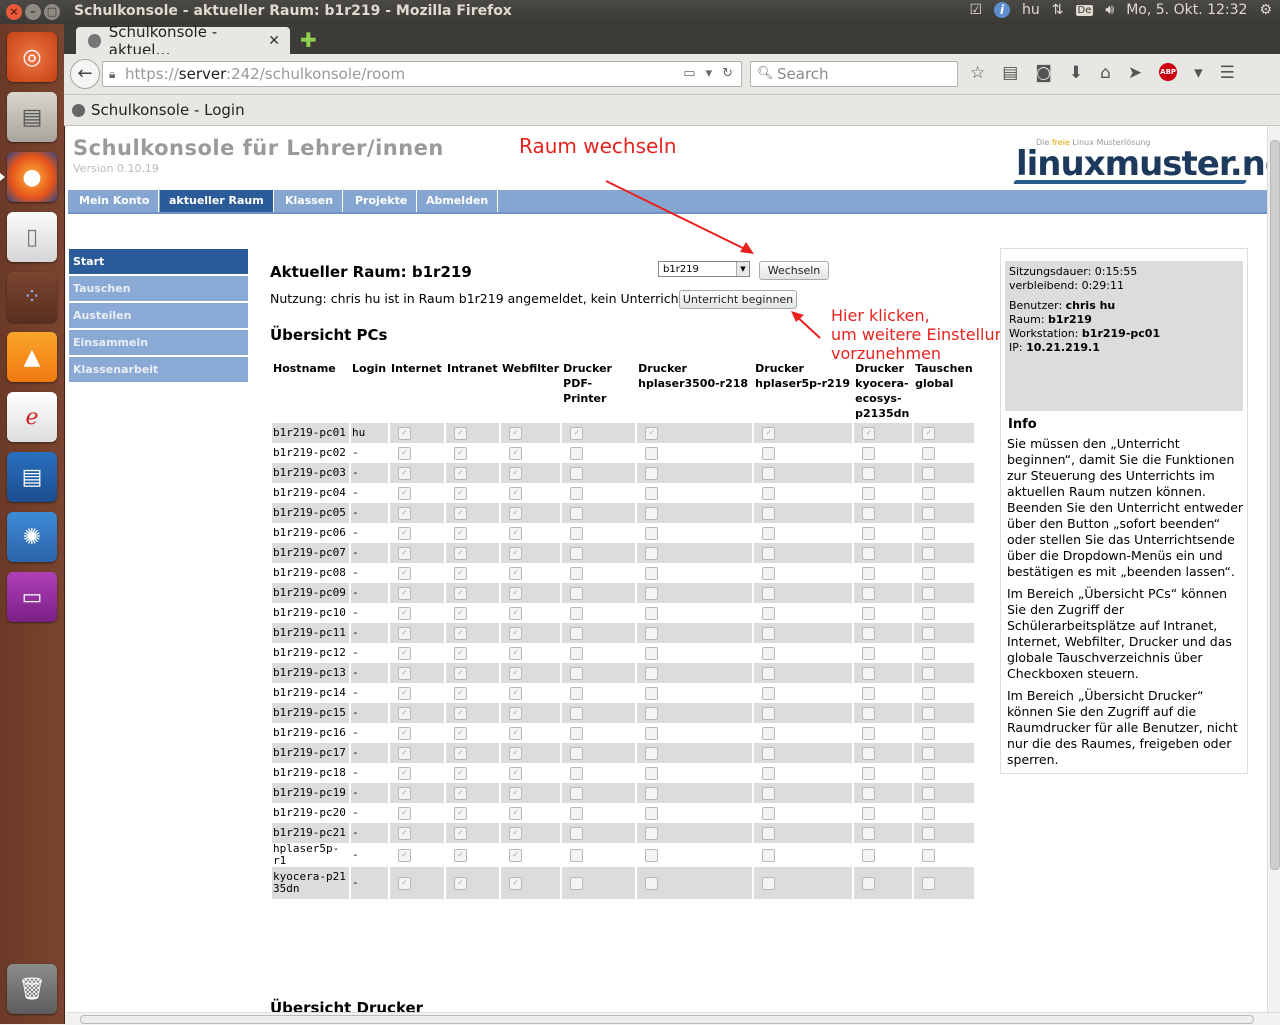 The height and width of the screenshot is (1025, 1280). I want to click on window-maximize-button: □, so click(52, 12).